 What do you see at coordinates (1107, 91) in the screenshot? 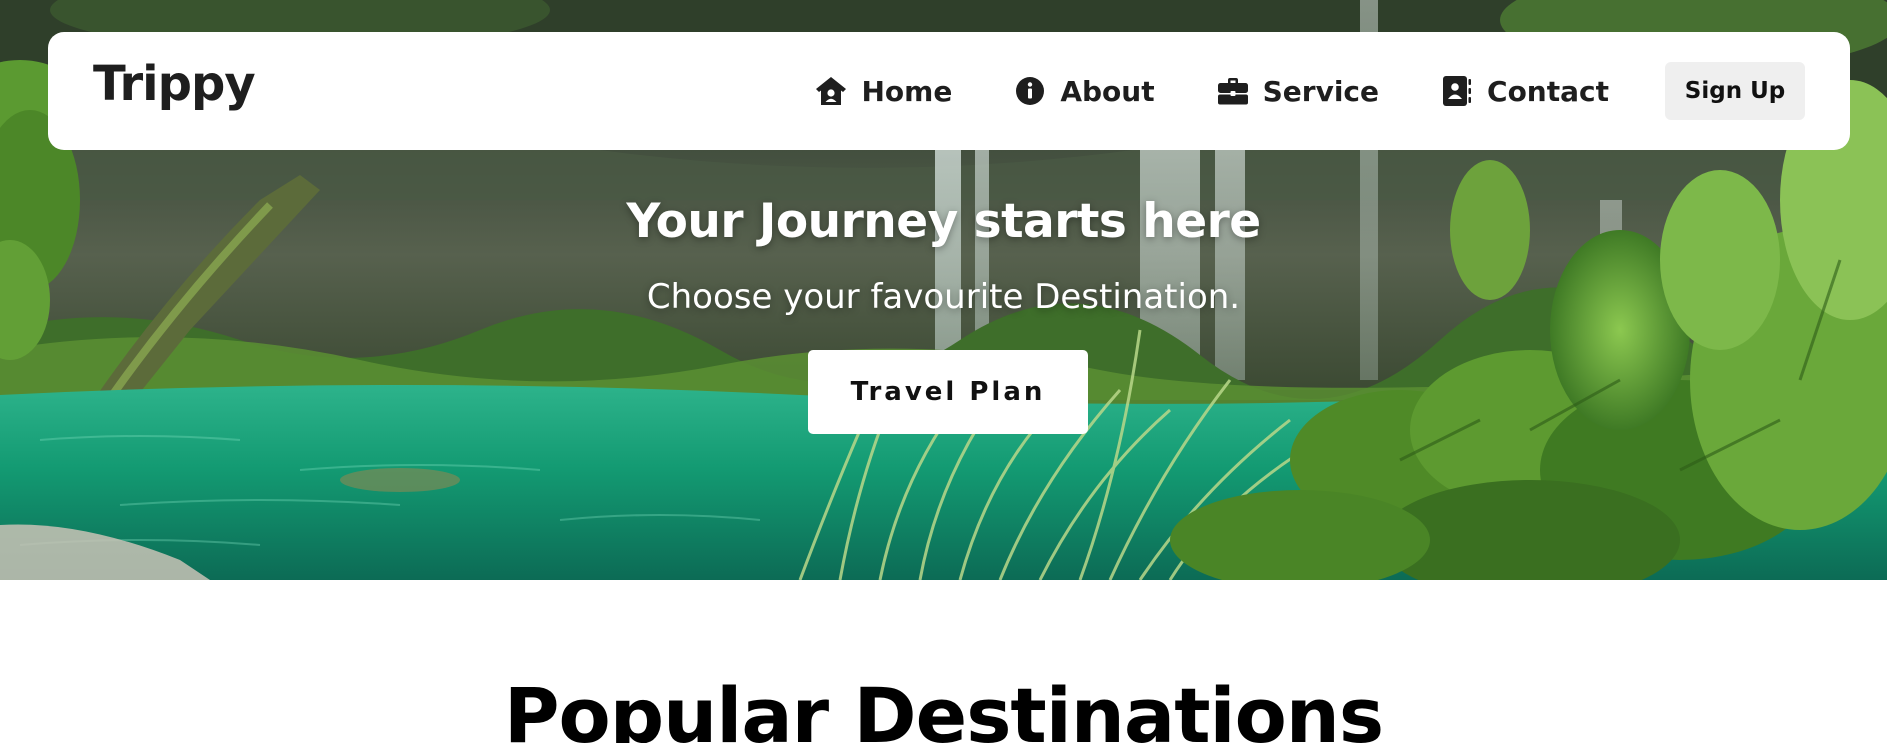
I see `nav-link-label: About` at bounding box center [1107, 91].